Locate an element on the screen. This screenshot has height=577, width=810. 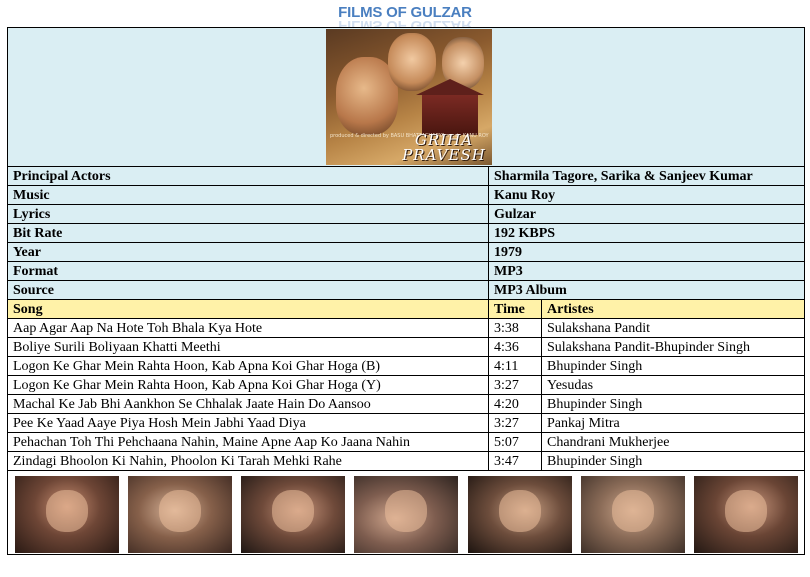
info-label: Bit Rate is located at coordinates (248, 233).